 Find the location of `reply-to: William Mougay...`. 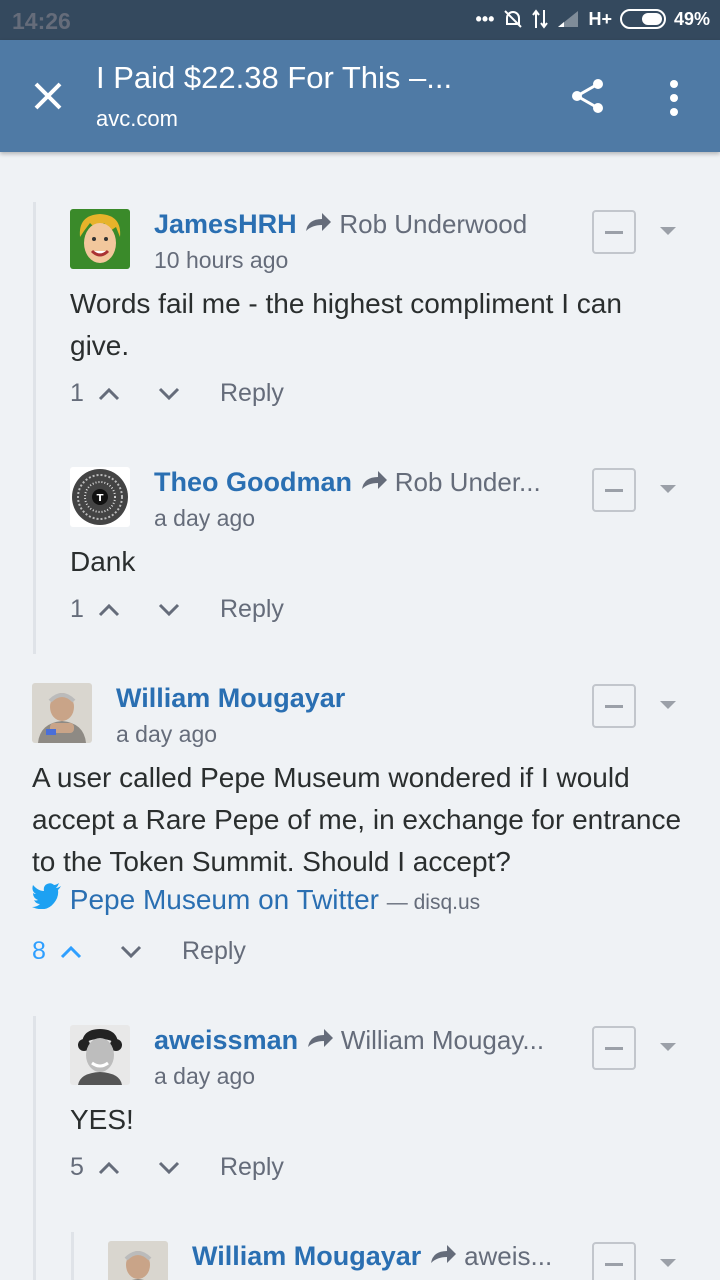

reply-to: William Mougay... is located at coordinates (425, 1040).